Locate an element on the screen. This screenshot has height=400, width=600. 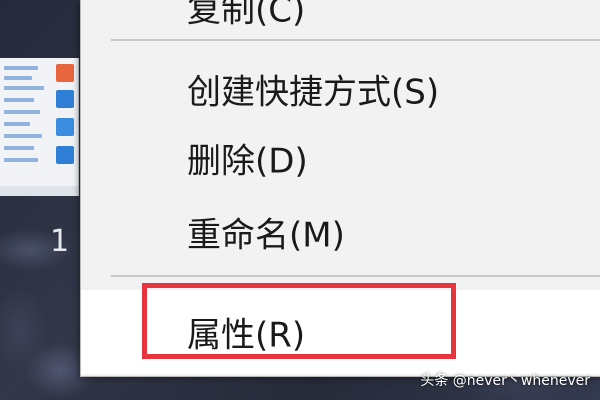
menu-item-delete: 删除(D) is located at coordinates (340, 158).